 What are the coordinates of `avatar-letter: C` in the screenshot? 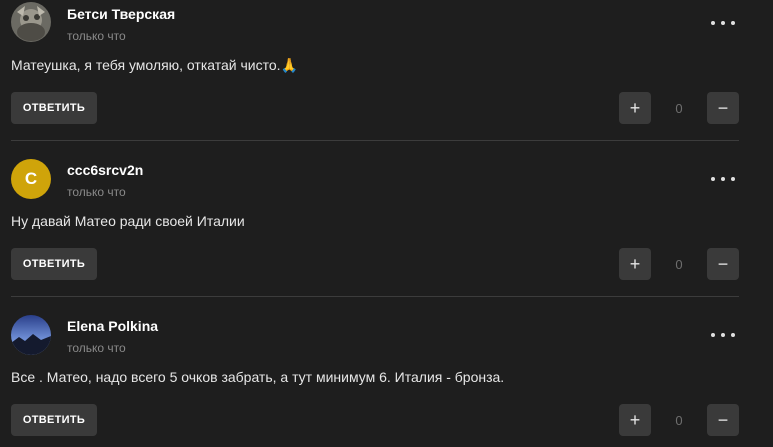 It's located at (31, 178).